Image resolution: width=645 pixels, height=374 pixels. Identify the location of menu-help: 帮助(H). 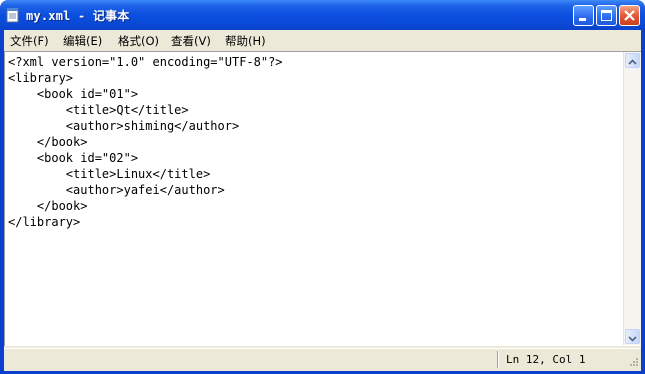
(245, 41).